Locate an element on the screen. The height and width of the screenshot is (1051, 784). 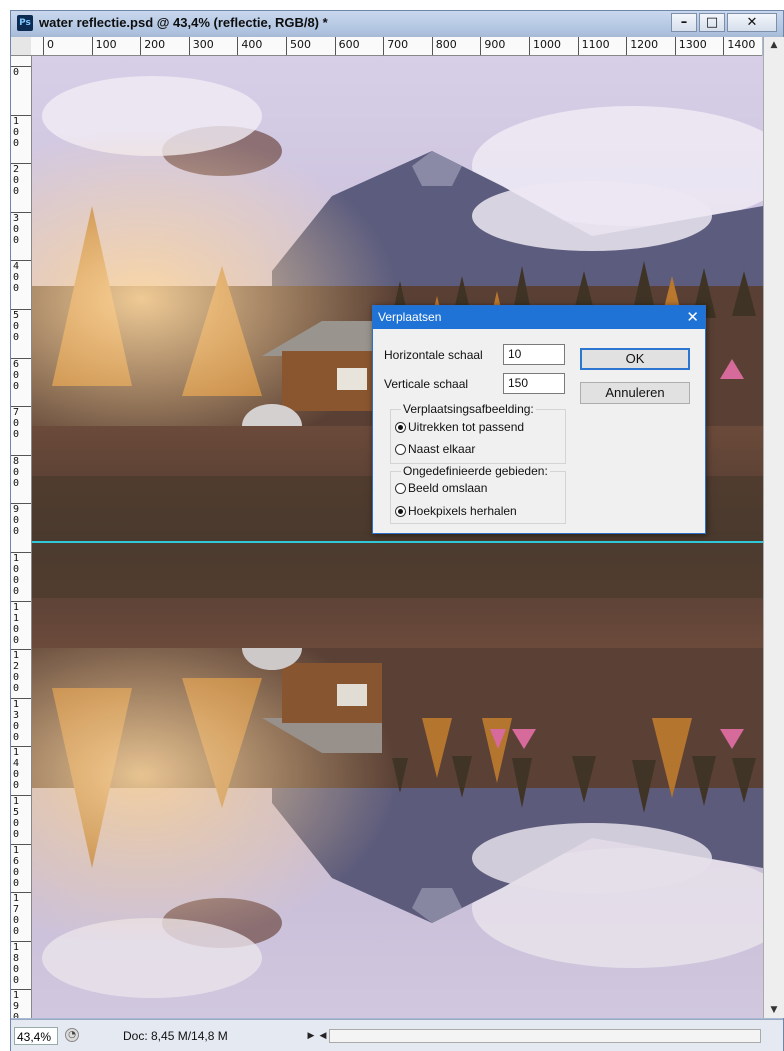
scroll-left-arrow-icon: ◀ is located at coordinates (323, 1036).